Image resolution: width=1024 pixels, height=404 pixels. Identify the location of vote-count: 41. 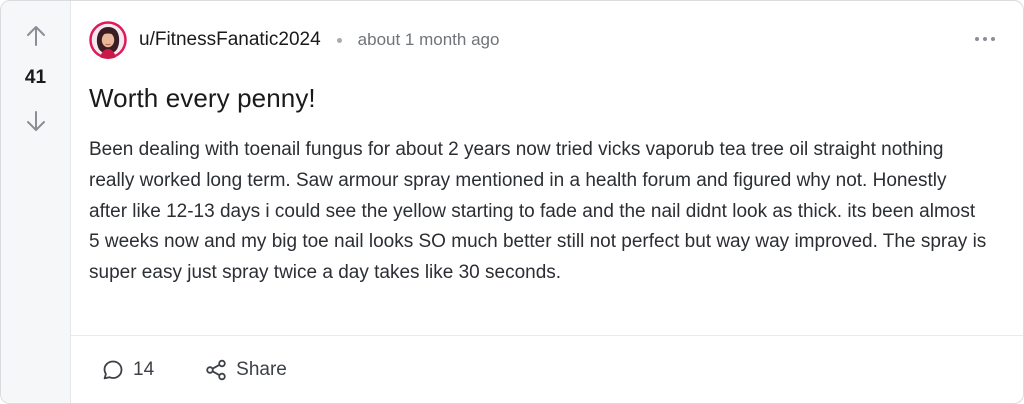
(35, 77).